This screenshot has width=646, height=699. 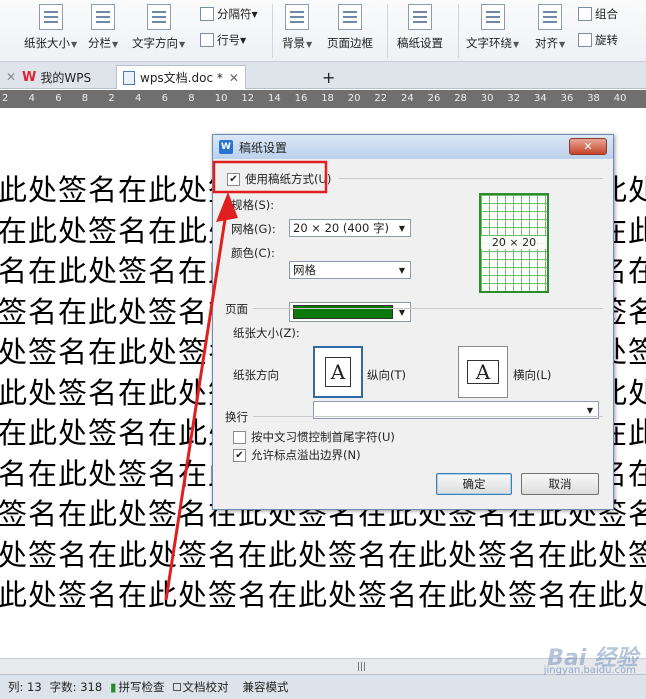 What do you see at coordinates (228, 40) in the screenshot?
I see `line-number-label: 行号` at bounding box center [228, 40].